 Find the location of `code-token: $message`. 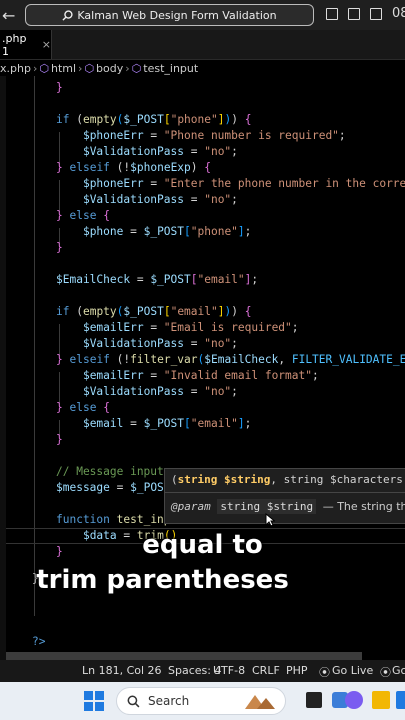

code-token: $message is located at coordinates (83, 487).